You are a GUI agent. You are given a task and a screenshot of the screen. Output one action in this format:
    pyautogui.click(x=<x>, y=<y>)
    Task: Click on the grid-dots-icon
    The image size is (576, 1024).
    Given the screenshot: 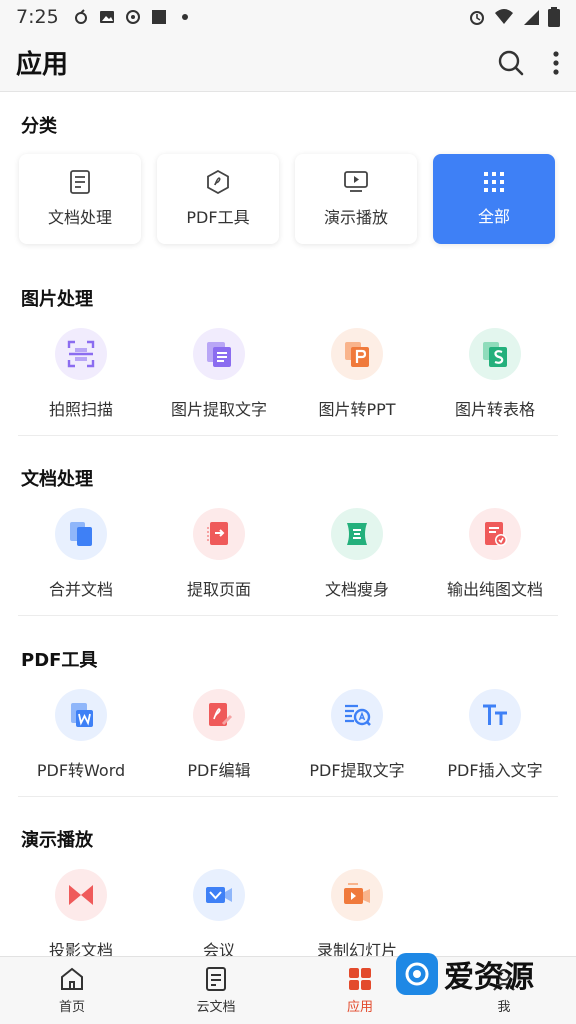 What is the action you would take?
    pyautogui.click(x=494, y=182)
    